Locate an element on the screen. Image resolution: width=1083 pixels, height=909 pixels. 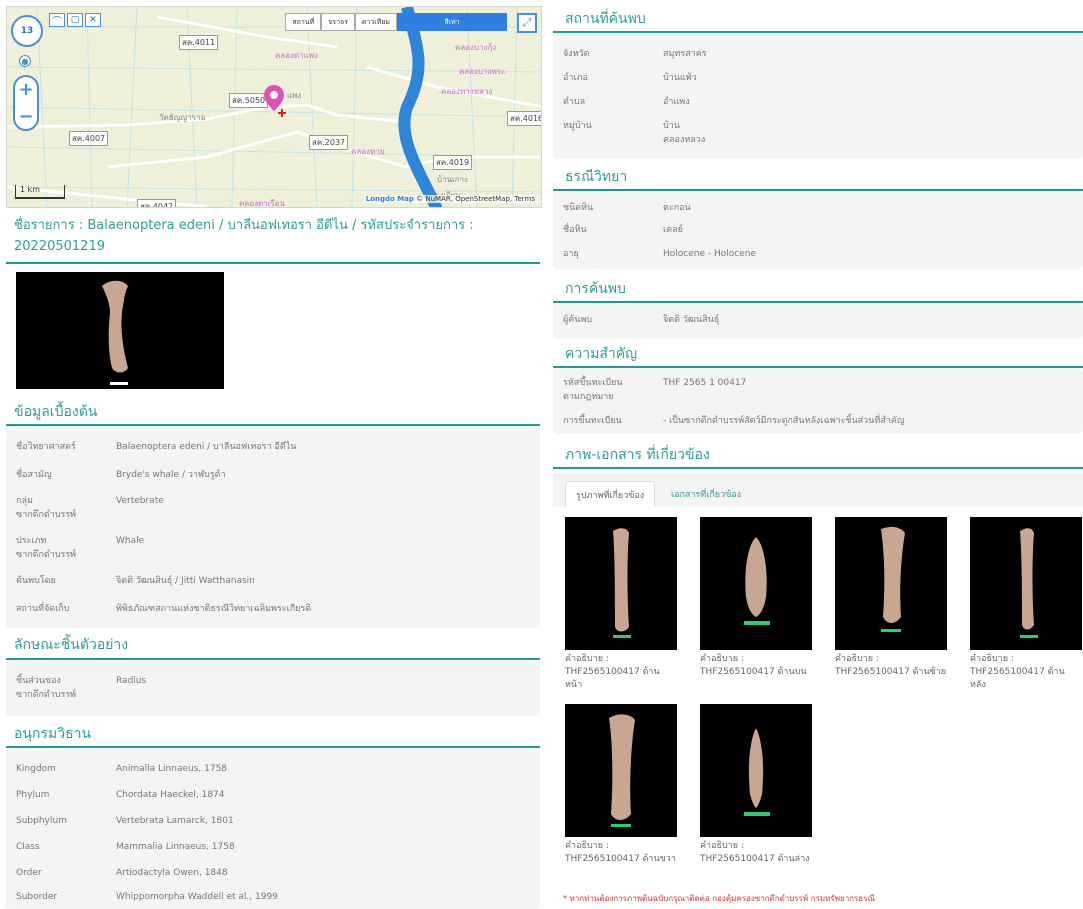
row-value: Whale is located at coordinates (130, 541).